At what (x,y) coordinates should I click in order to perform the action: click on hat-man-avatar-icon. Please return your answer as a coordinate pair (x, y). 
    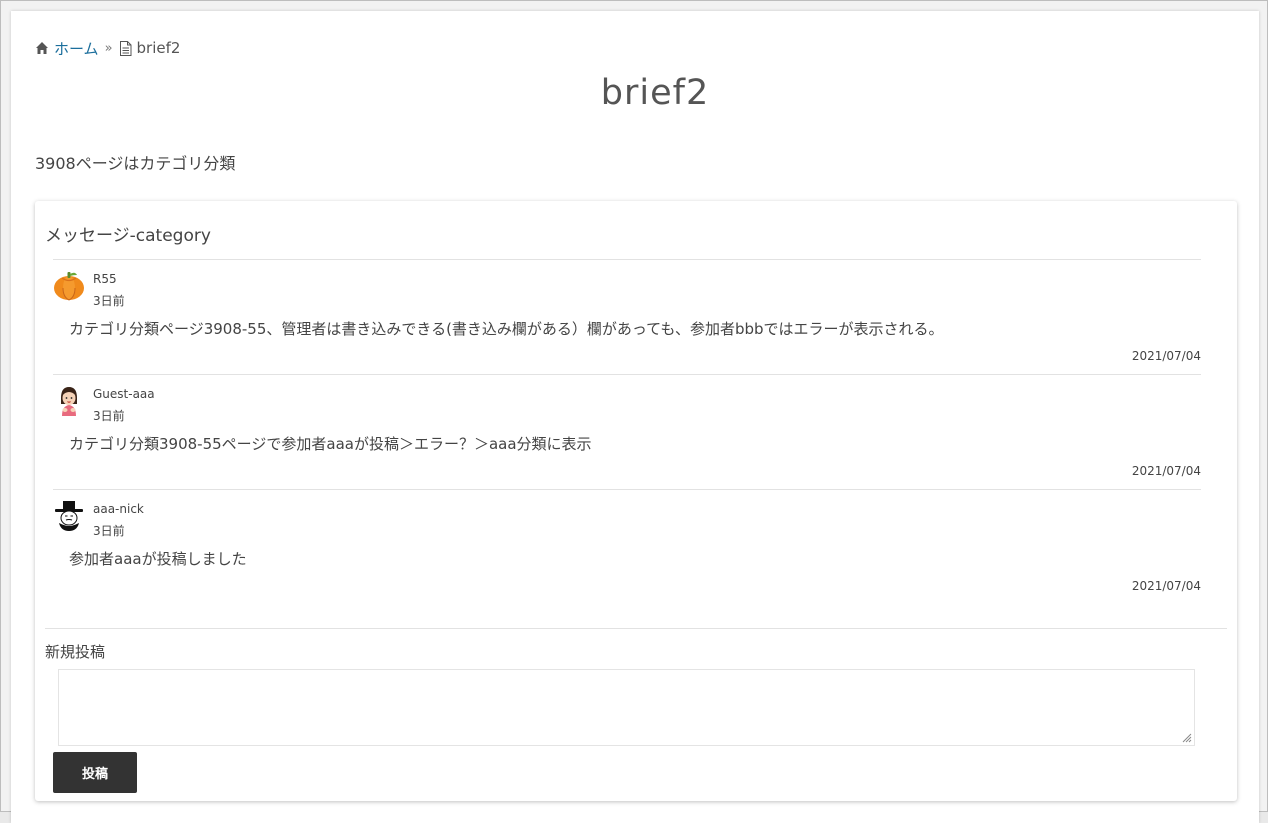
    Looking at the image, I should click on (69, 516).